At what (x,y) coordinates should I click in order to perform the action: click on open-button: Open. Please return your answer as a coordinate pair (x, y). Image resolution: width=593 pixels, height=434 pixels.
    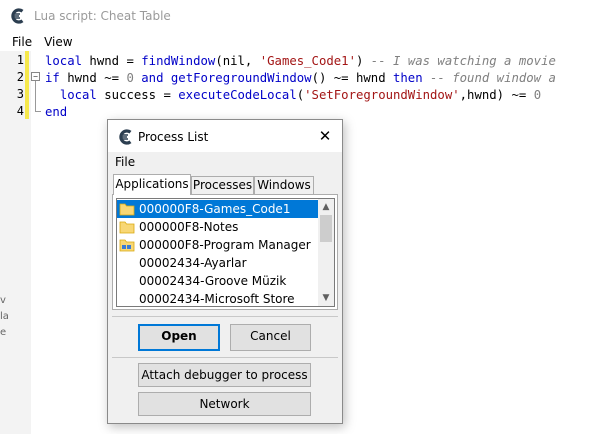
    Looking at the image, I should click on (179, 337).